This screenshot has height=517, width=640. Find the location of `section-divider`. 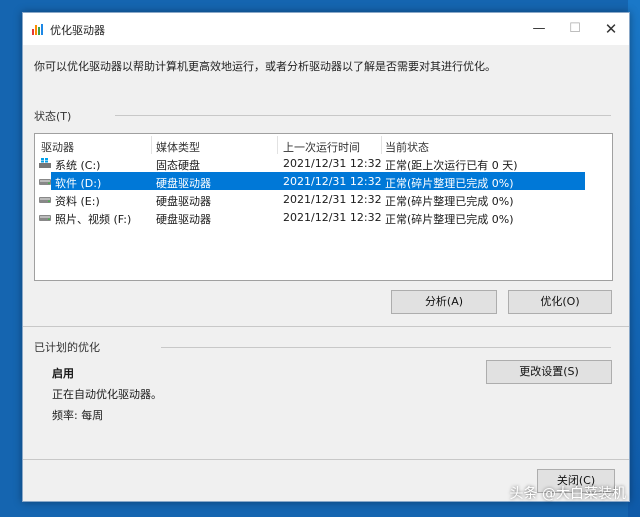

section-divider is located at coordinates (326, 326).